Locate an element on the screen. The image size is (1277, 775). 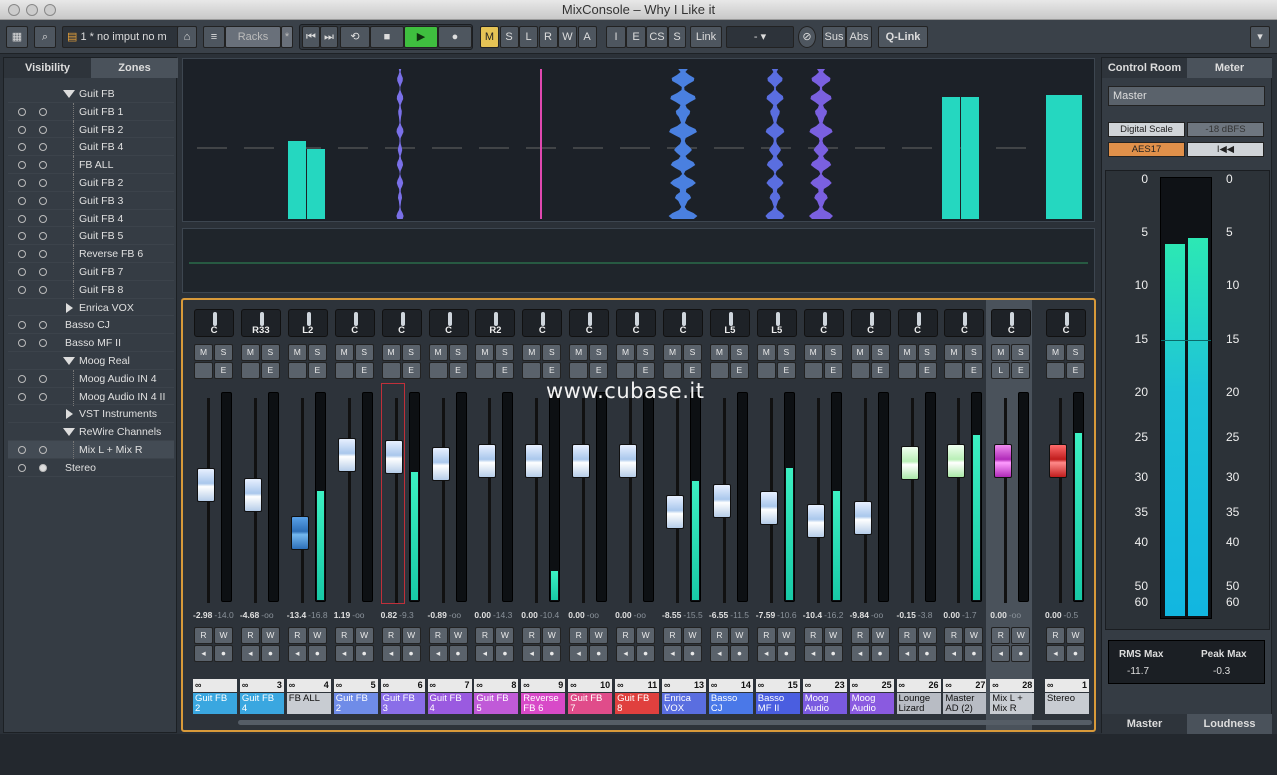
channel-name: Guit FB 4 is located at coordinates (449, 703).